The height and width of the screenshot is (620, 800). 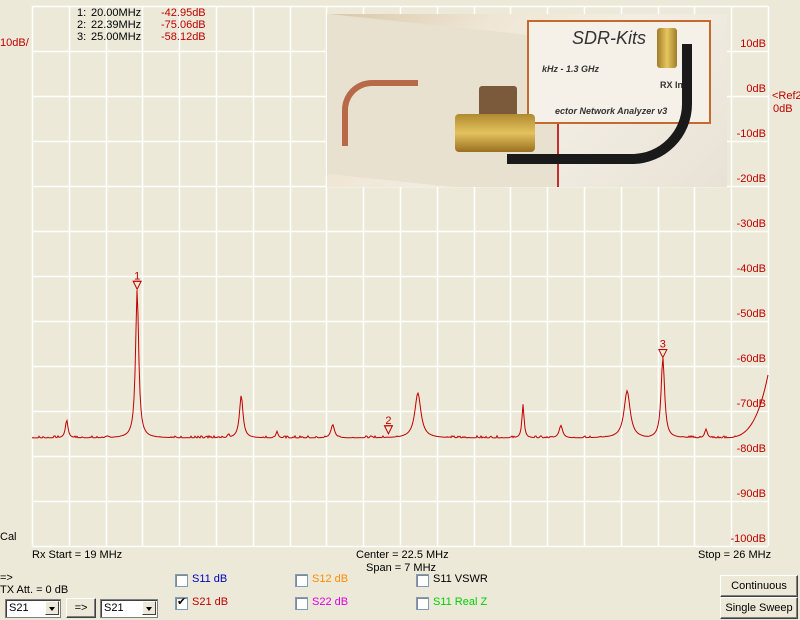 What do you see at coordinates (141, 25) in the screenshot?
I see `marker-row-2: 2: 22.39MHz -75.06dB` at bounding box center [141, 25].